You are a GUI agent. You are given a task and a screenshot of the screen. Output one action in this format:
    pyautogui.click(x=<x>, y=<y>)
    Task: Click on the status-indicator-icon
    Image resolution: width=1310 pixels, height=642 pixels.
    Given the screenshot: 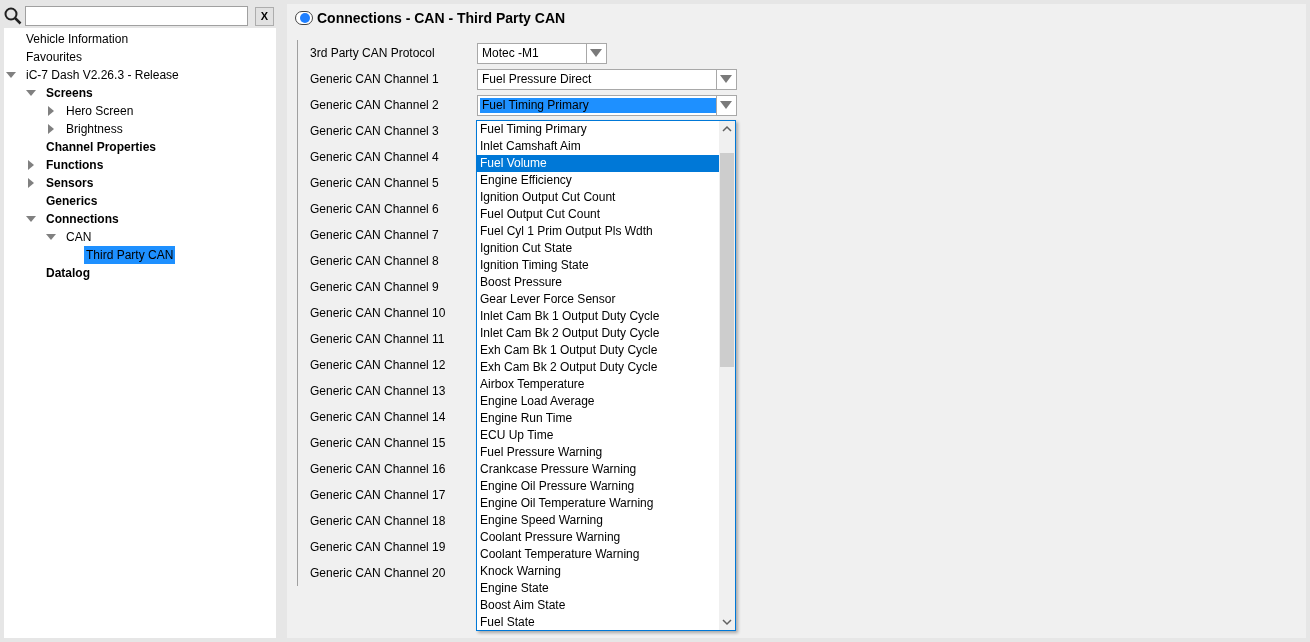 What is the action you would take?
    pyautogui.click(x=304, y=18)
    